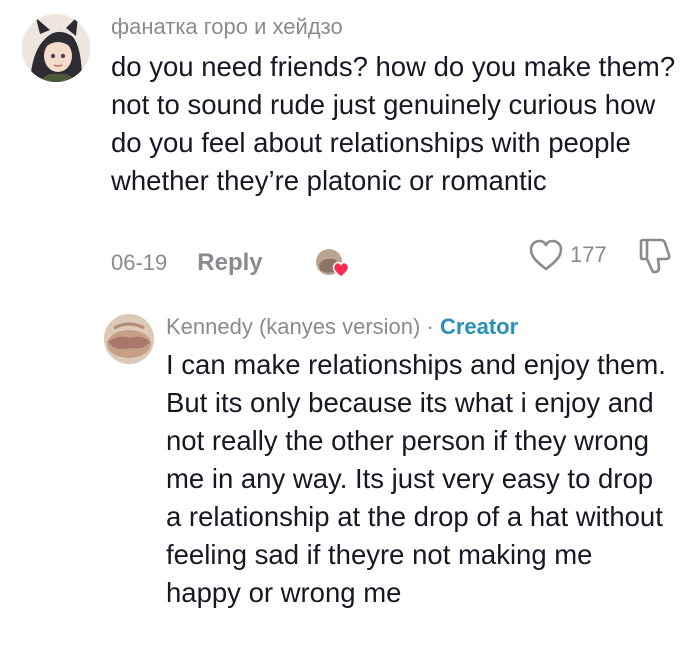  What do you see at coordinates (227, 27) in the screenshot?
I see `commenter-username: фанатка горо и хейдзо` at bounding box center [227, 27].